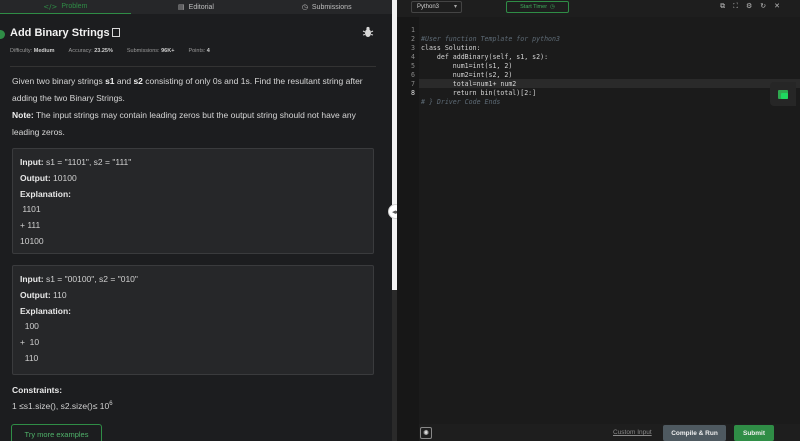  What do you see at coordinates (60, 33) in the screenshot?
I see `problem-title-text: Add Binary Strings` at bounding box center [60, 33].